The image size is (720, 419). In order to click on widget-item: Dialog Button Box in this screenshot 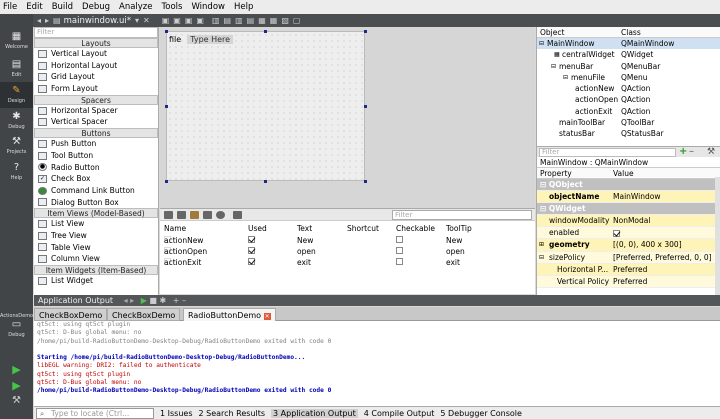, I will do `click(96, 203)`.